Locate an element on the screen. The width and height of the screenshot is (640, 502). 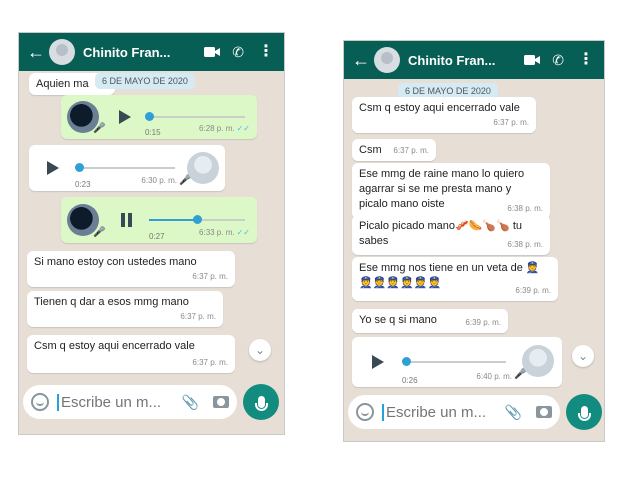
pause-icon is located at coordinates (127, 220).